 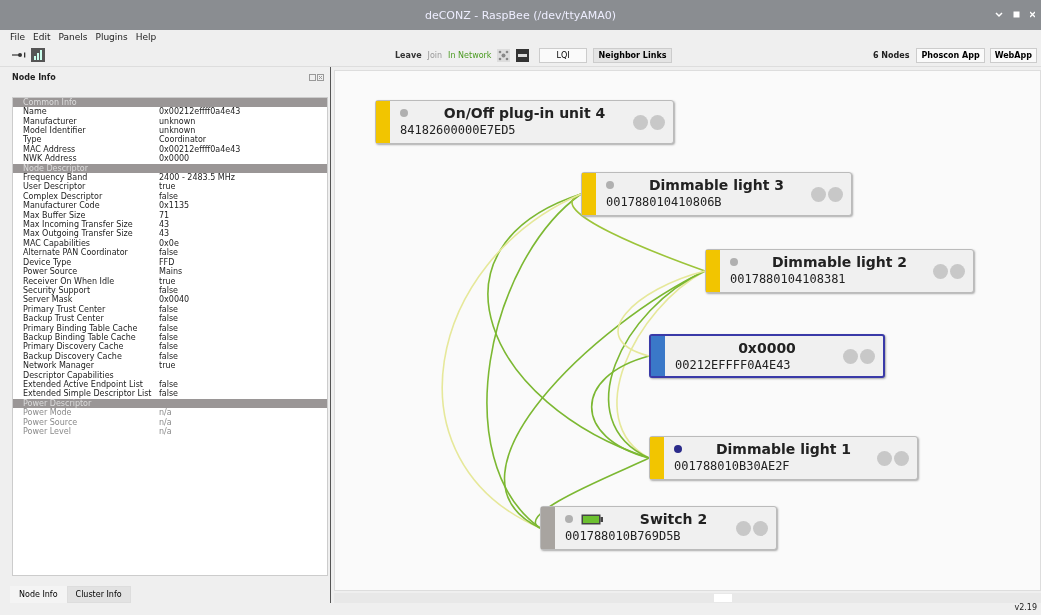 What do you see at coordinates (783, 458) in the screenshot?
I see `node-card: Dimmable light 1 001788010B30AE2F` at bounding box center [783, 458].